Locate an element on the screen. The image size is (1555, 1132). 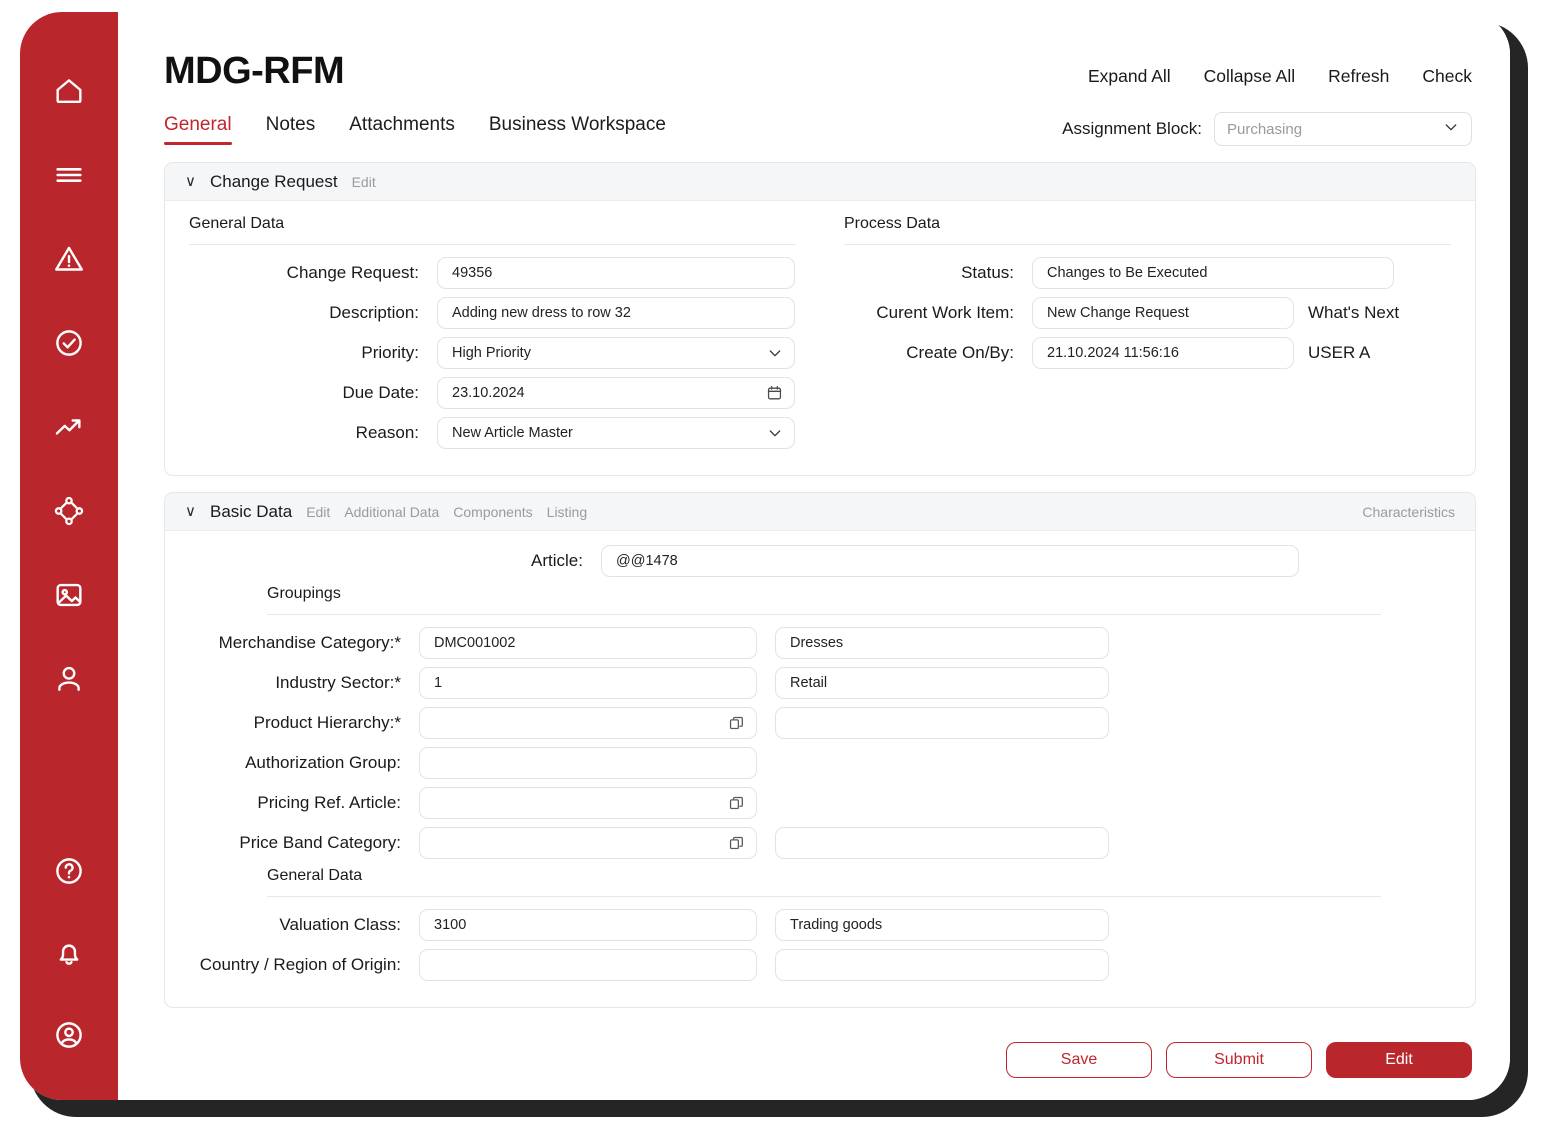
country-region-of-origin-label: Country / Region of Origin: is located at coordinates (300, 964).